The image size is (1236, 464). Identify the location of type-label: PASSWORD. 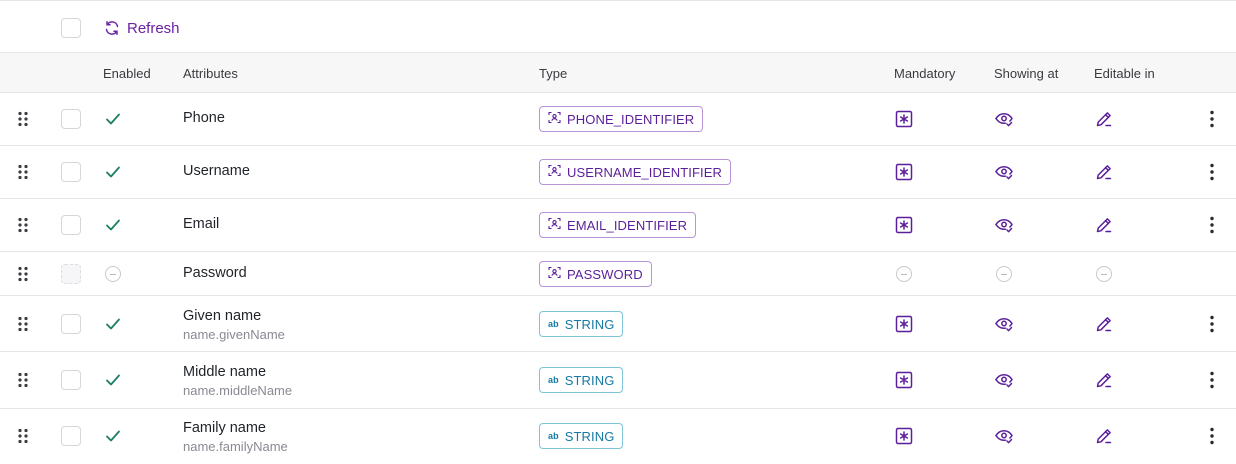
(605, 274).